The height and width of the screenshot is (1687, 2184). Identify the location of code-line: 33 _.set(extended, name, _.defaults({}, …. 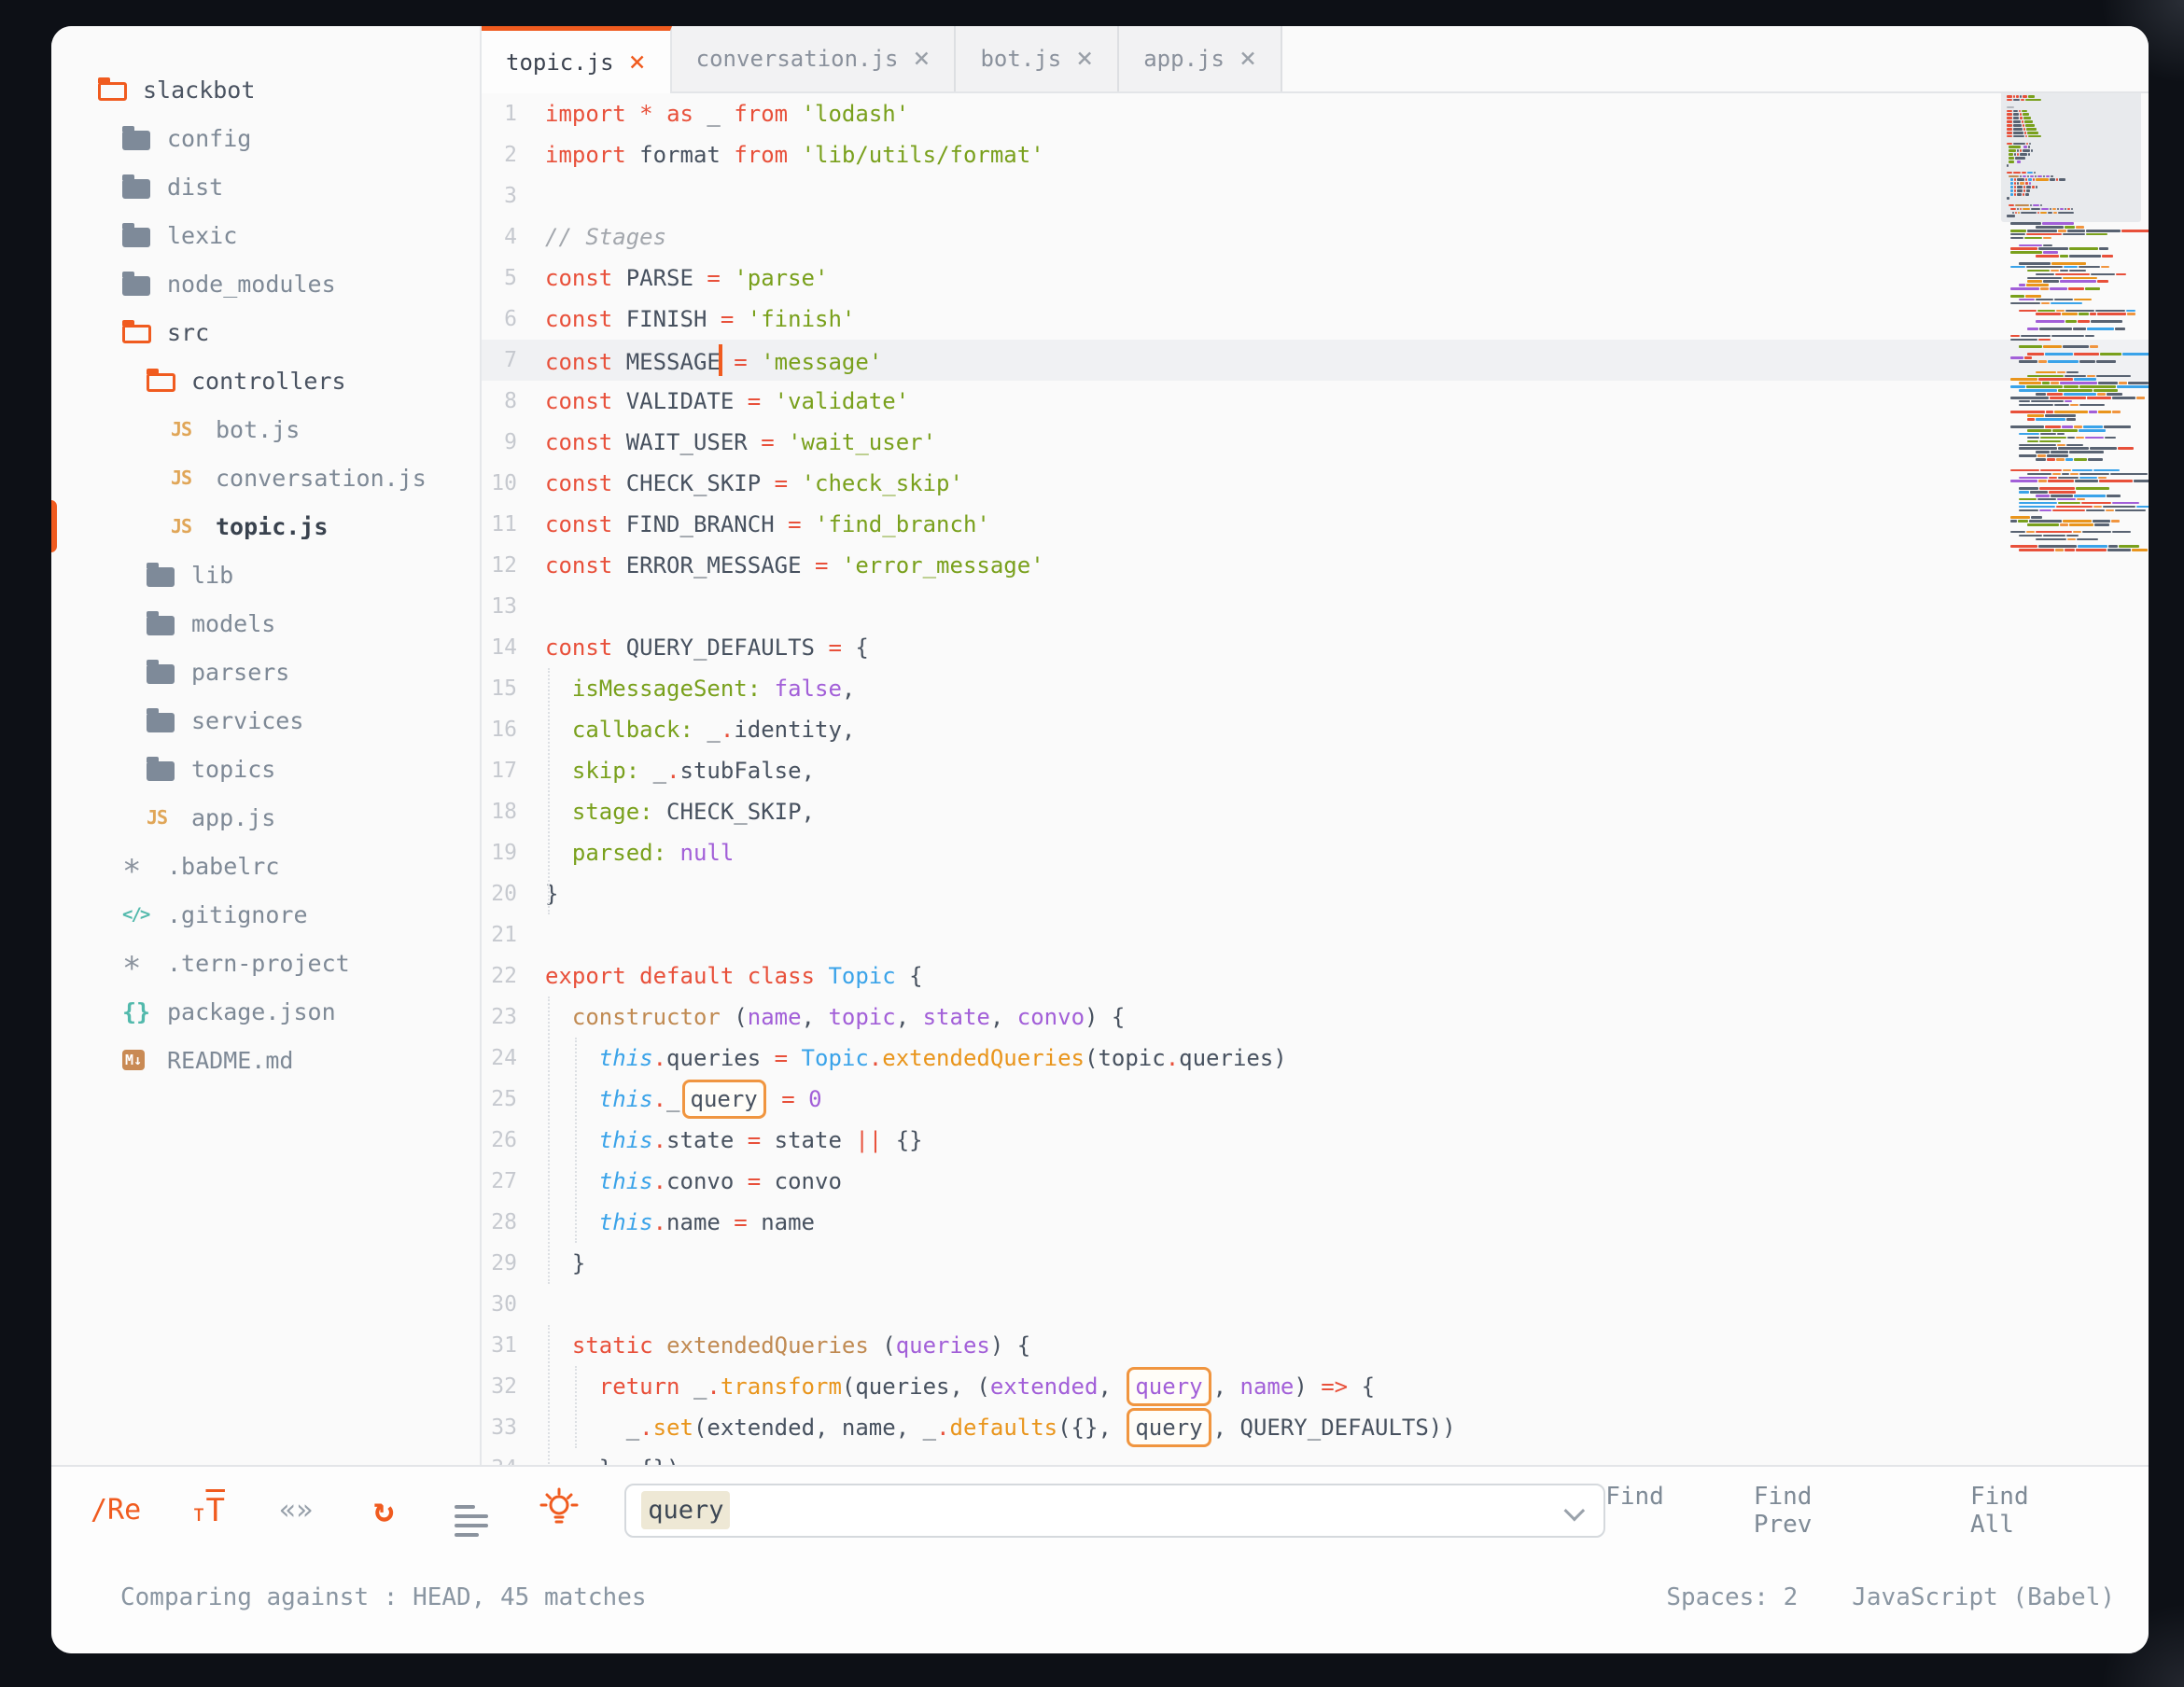
(1315, 1427).